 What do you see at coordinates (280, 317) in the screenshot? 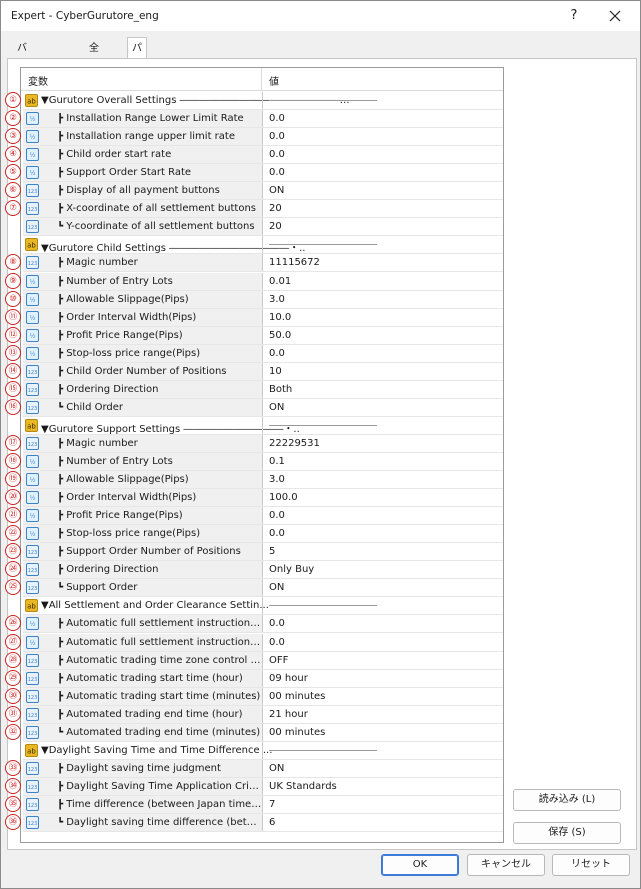
I see `parameter-value: 10.0` at bounding box center [280, 317].